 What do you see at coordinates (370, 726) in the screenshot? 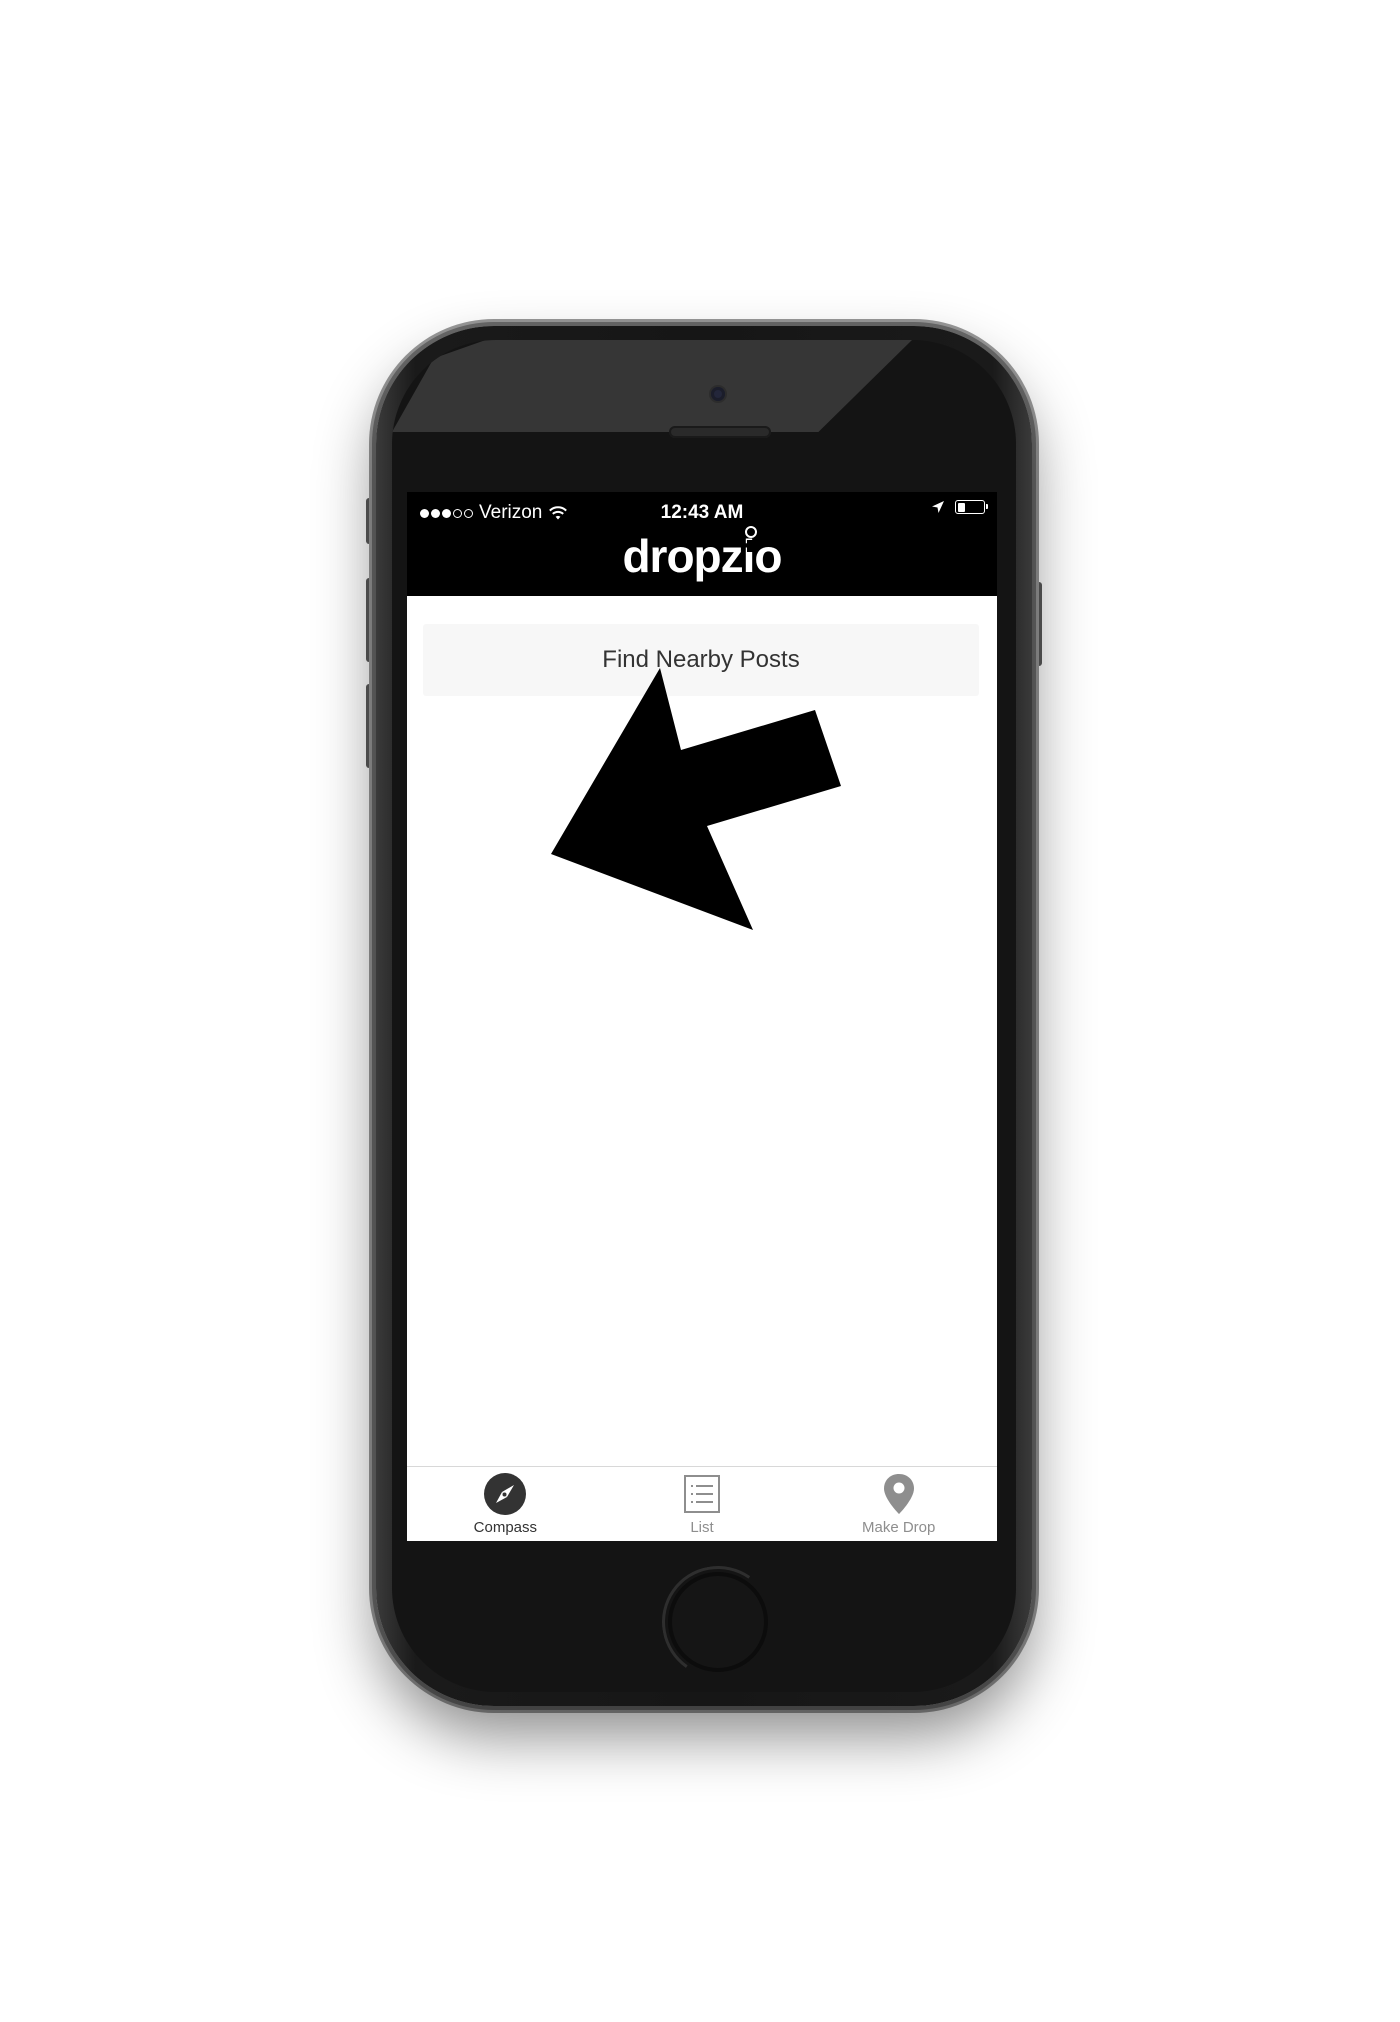
I see `volume-down-button` at bounding box center [370, 726].